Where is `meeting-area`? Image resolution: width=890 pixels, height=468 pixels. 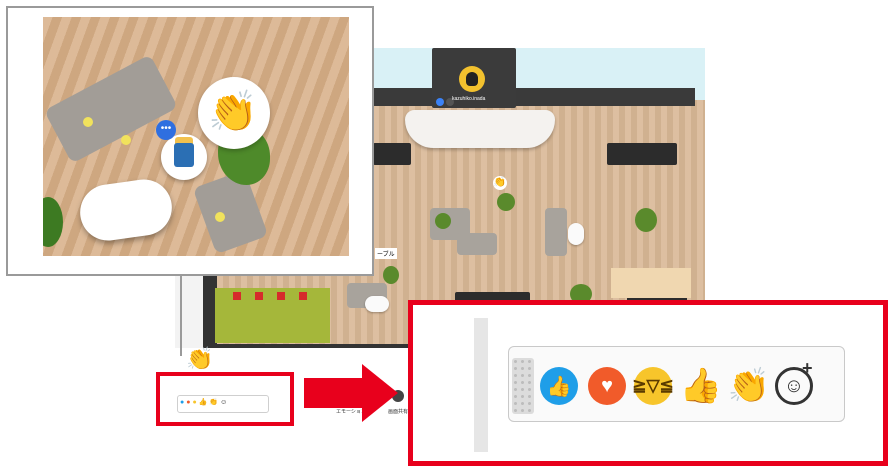 meeting-area is located at coordinates (651, 283).